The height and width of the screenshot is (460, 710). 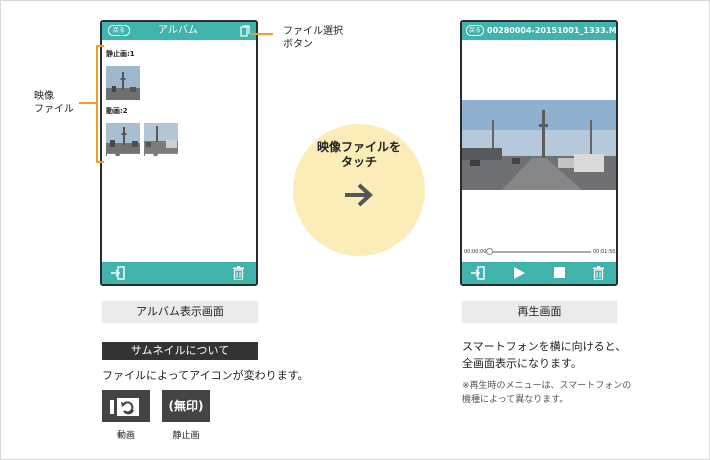 I want to click on video-files-callout: 映像 ファイル, so click(x=54, y=103).